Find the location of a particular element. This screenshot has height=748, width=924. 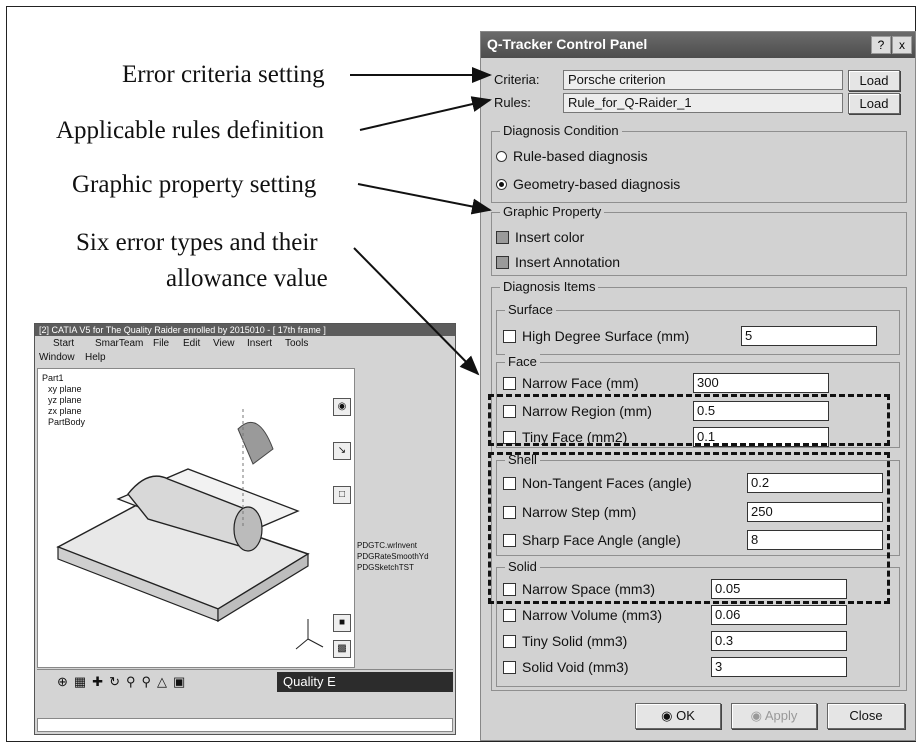

menu-start: Start is located at coordinates (63, 343).